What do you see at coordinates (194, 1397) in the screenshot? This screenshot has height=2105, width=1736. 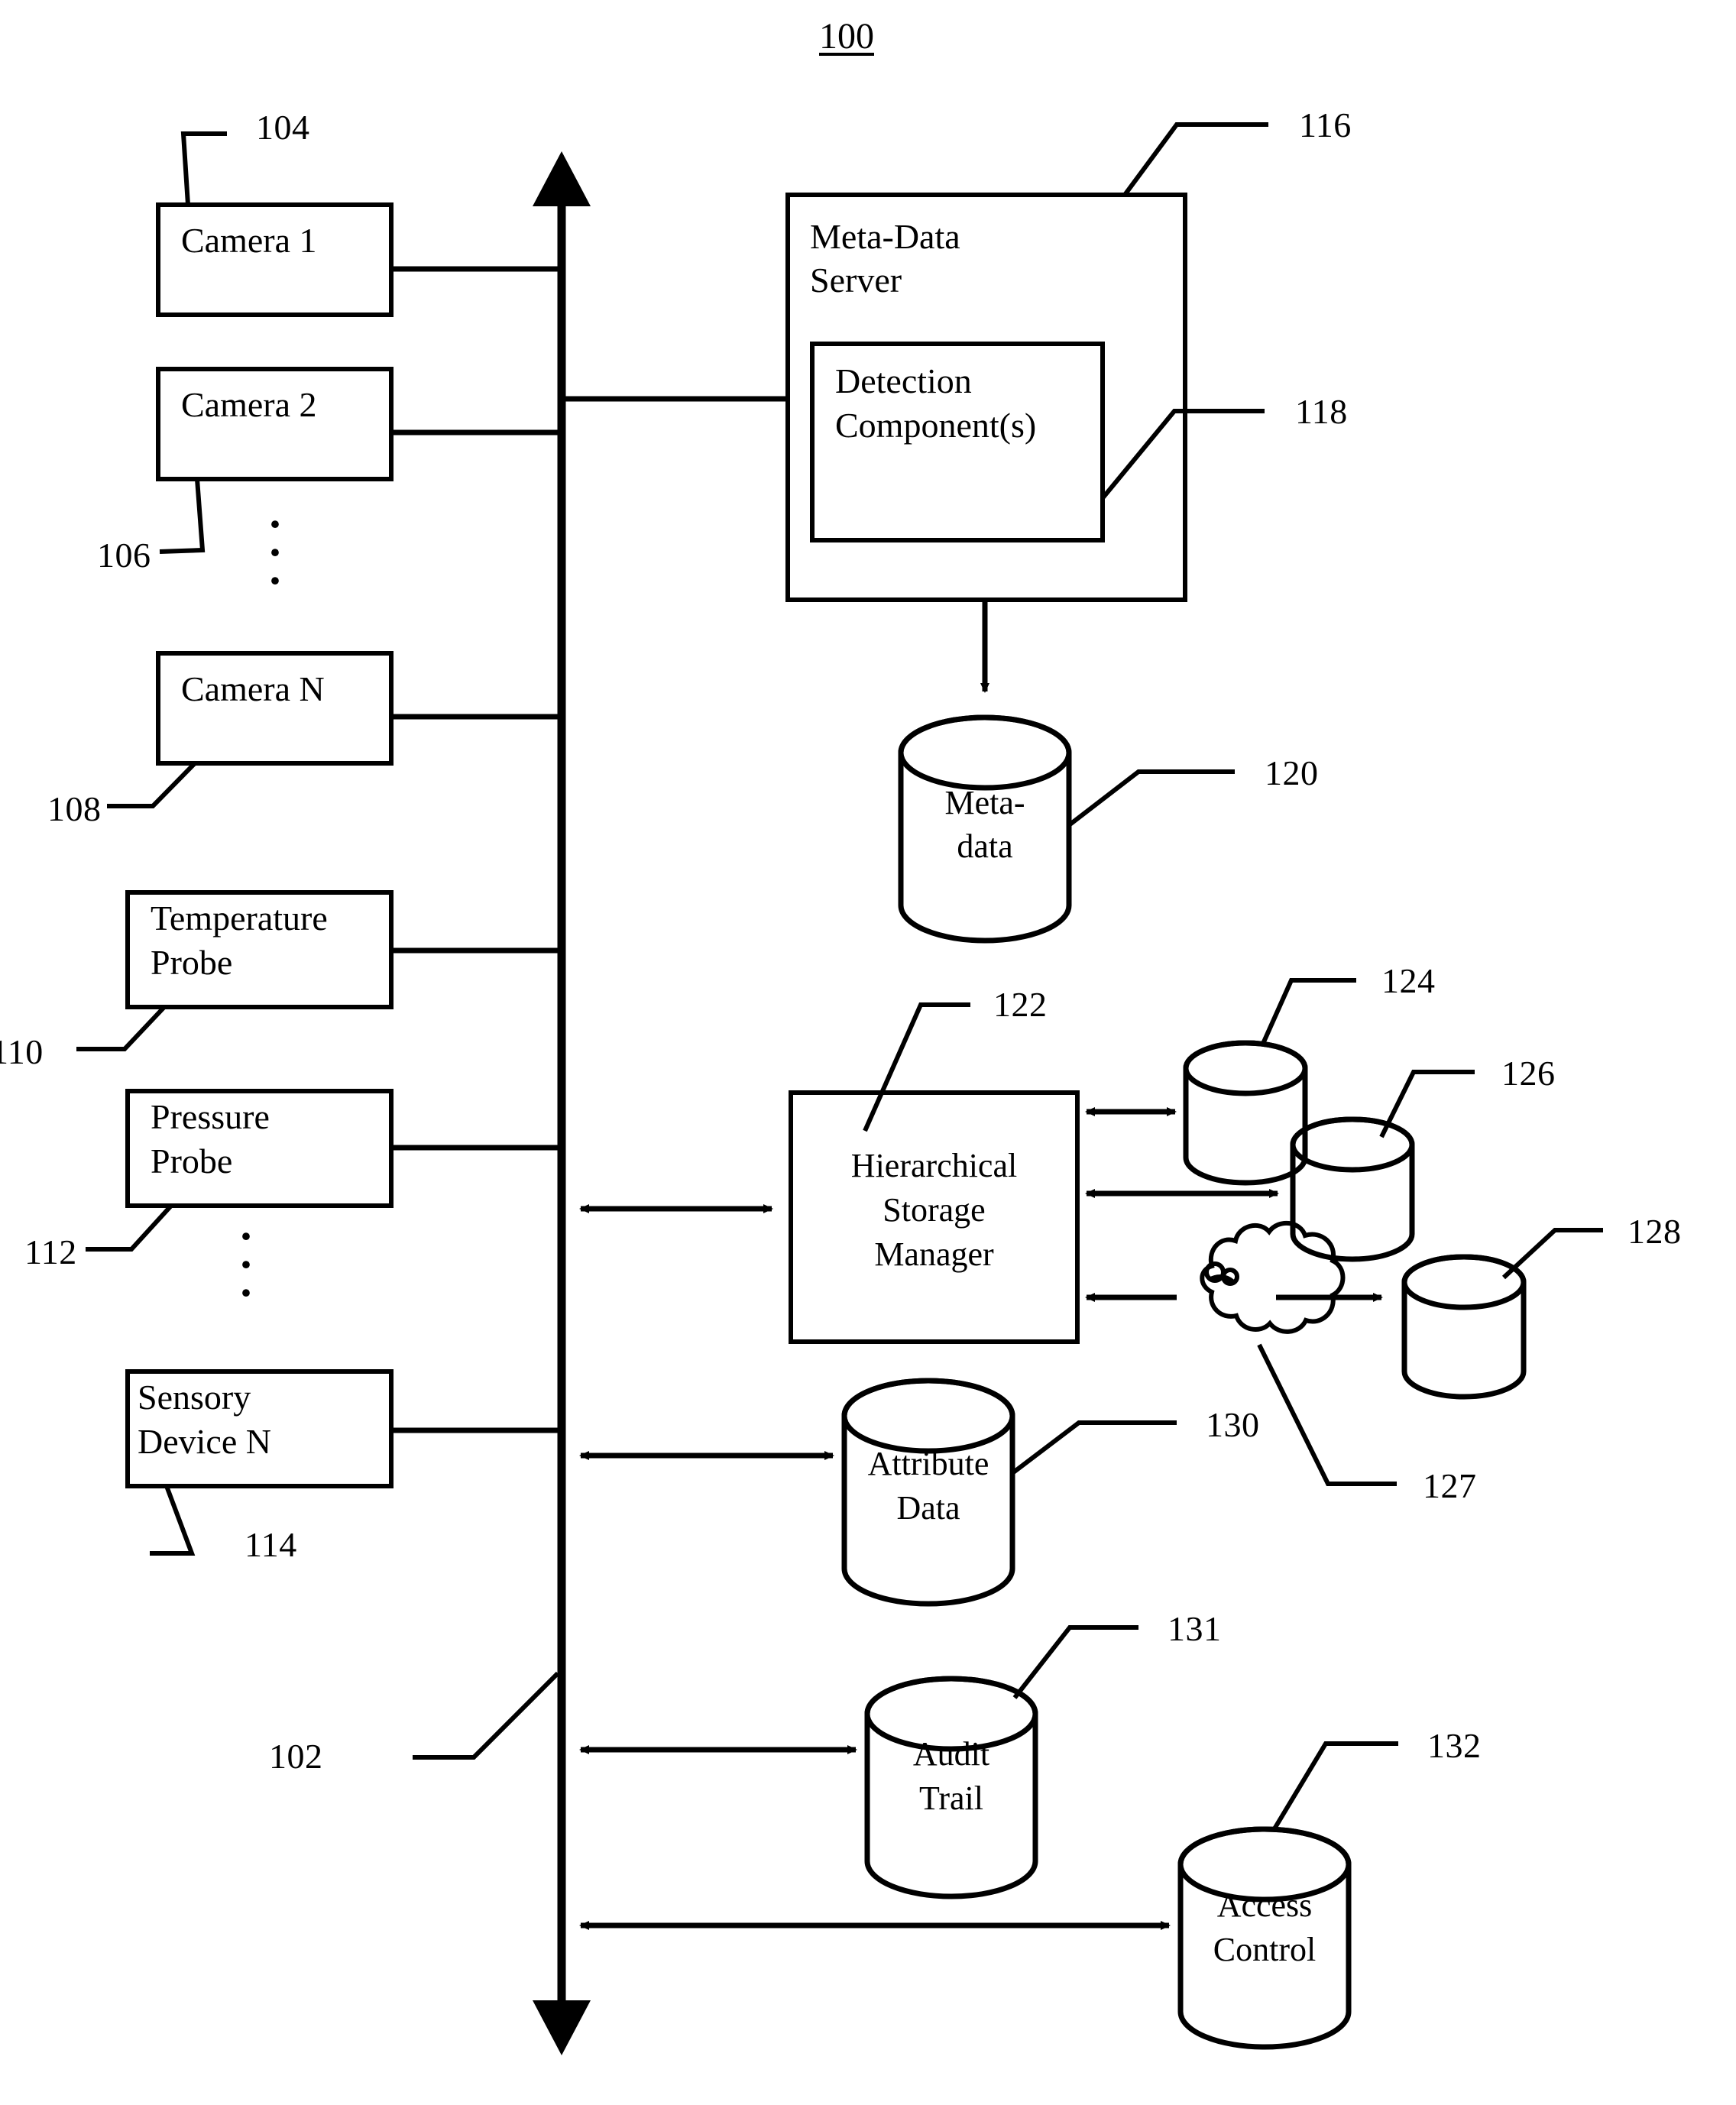 I see `sensor-box-label-sensory-device-n-line1: Sensory` at bounding box center [194, 1397].